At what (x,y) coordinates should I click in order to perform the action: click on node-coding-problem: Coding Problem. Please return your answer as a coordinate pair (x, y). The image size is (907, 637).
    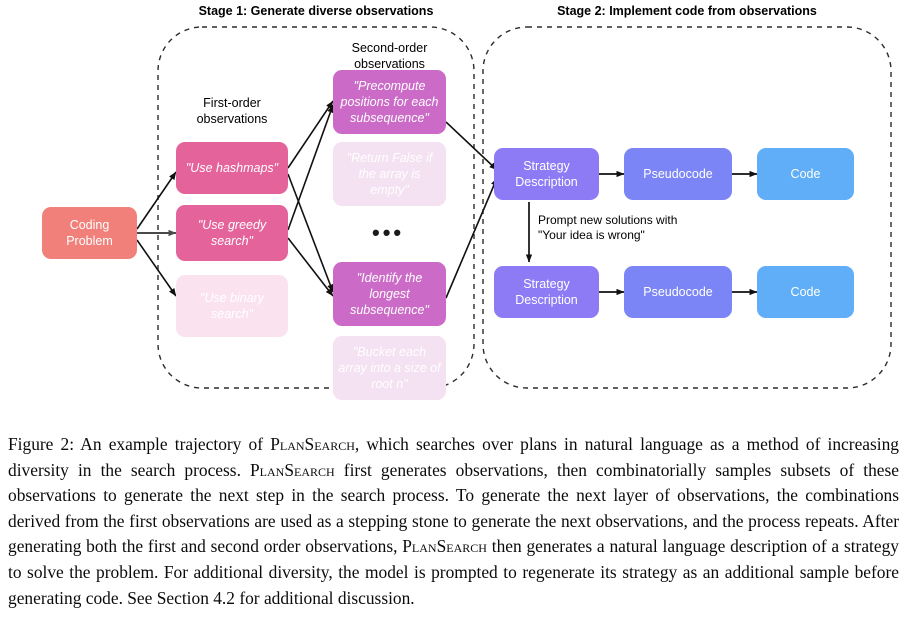
    Looking at the image, I should click on (89, 233).